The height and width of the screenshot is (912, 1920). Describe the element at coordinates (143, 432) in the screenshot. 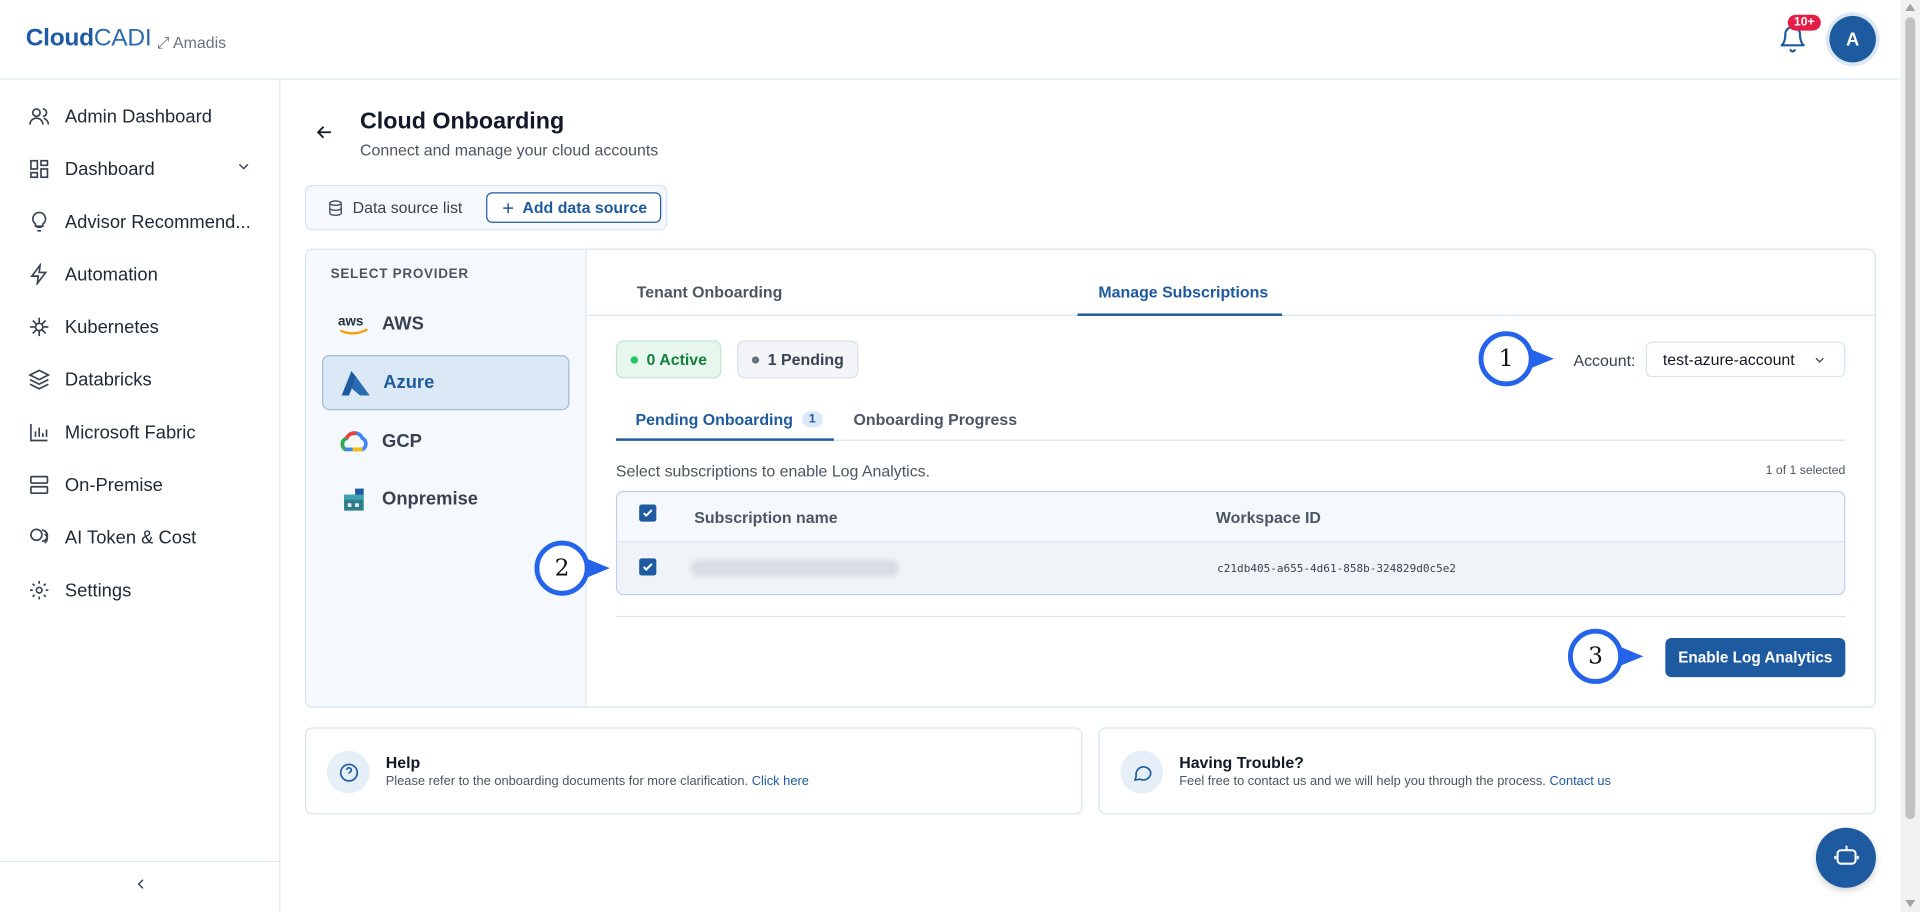

I see `sidebar-item-microsoft-fabric: Microsoft Fabric` at that location.